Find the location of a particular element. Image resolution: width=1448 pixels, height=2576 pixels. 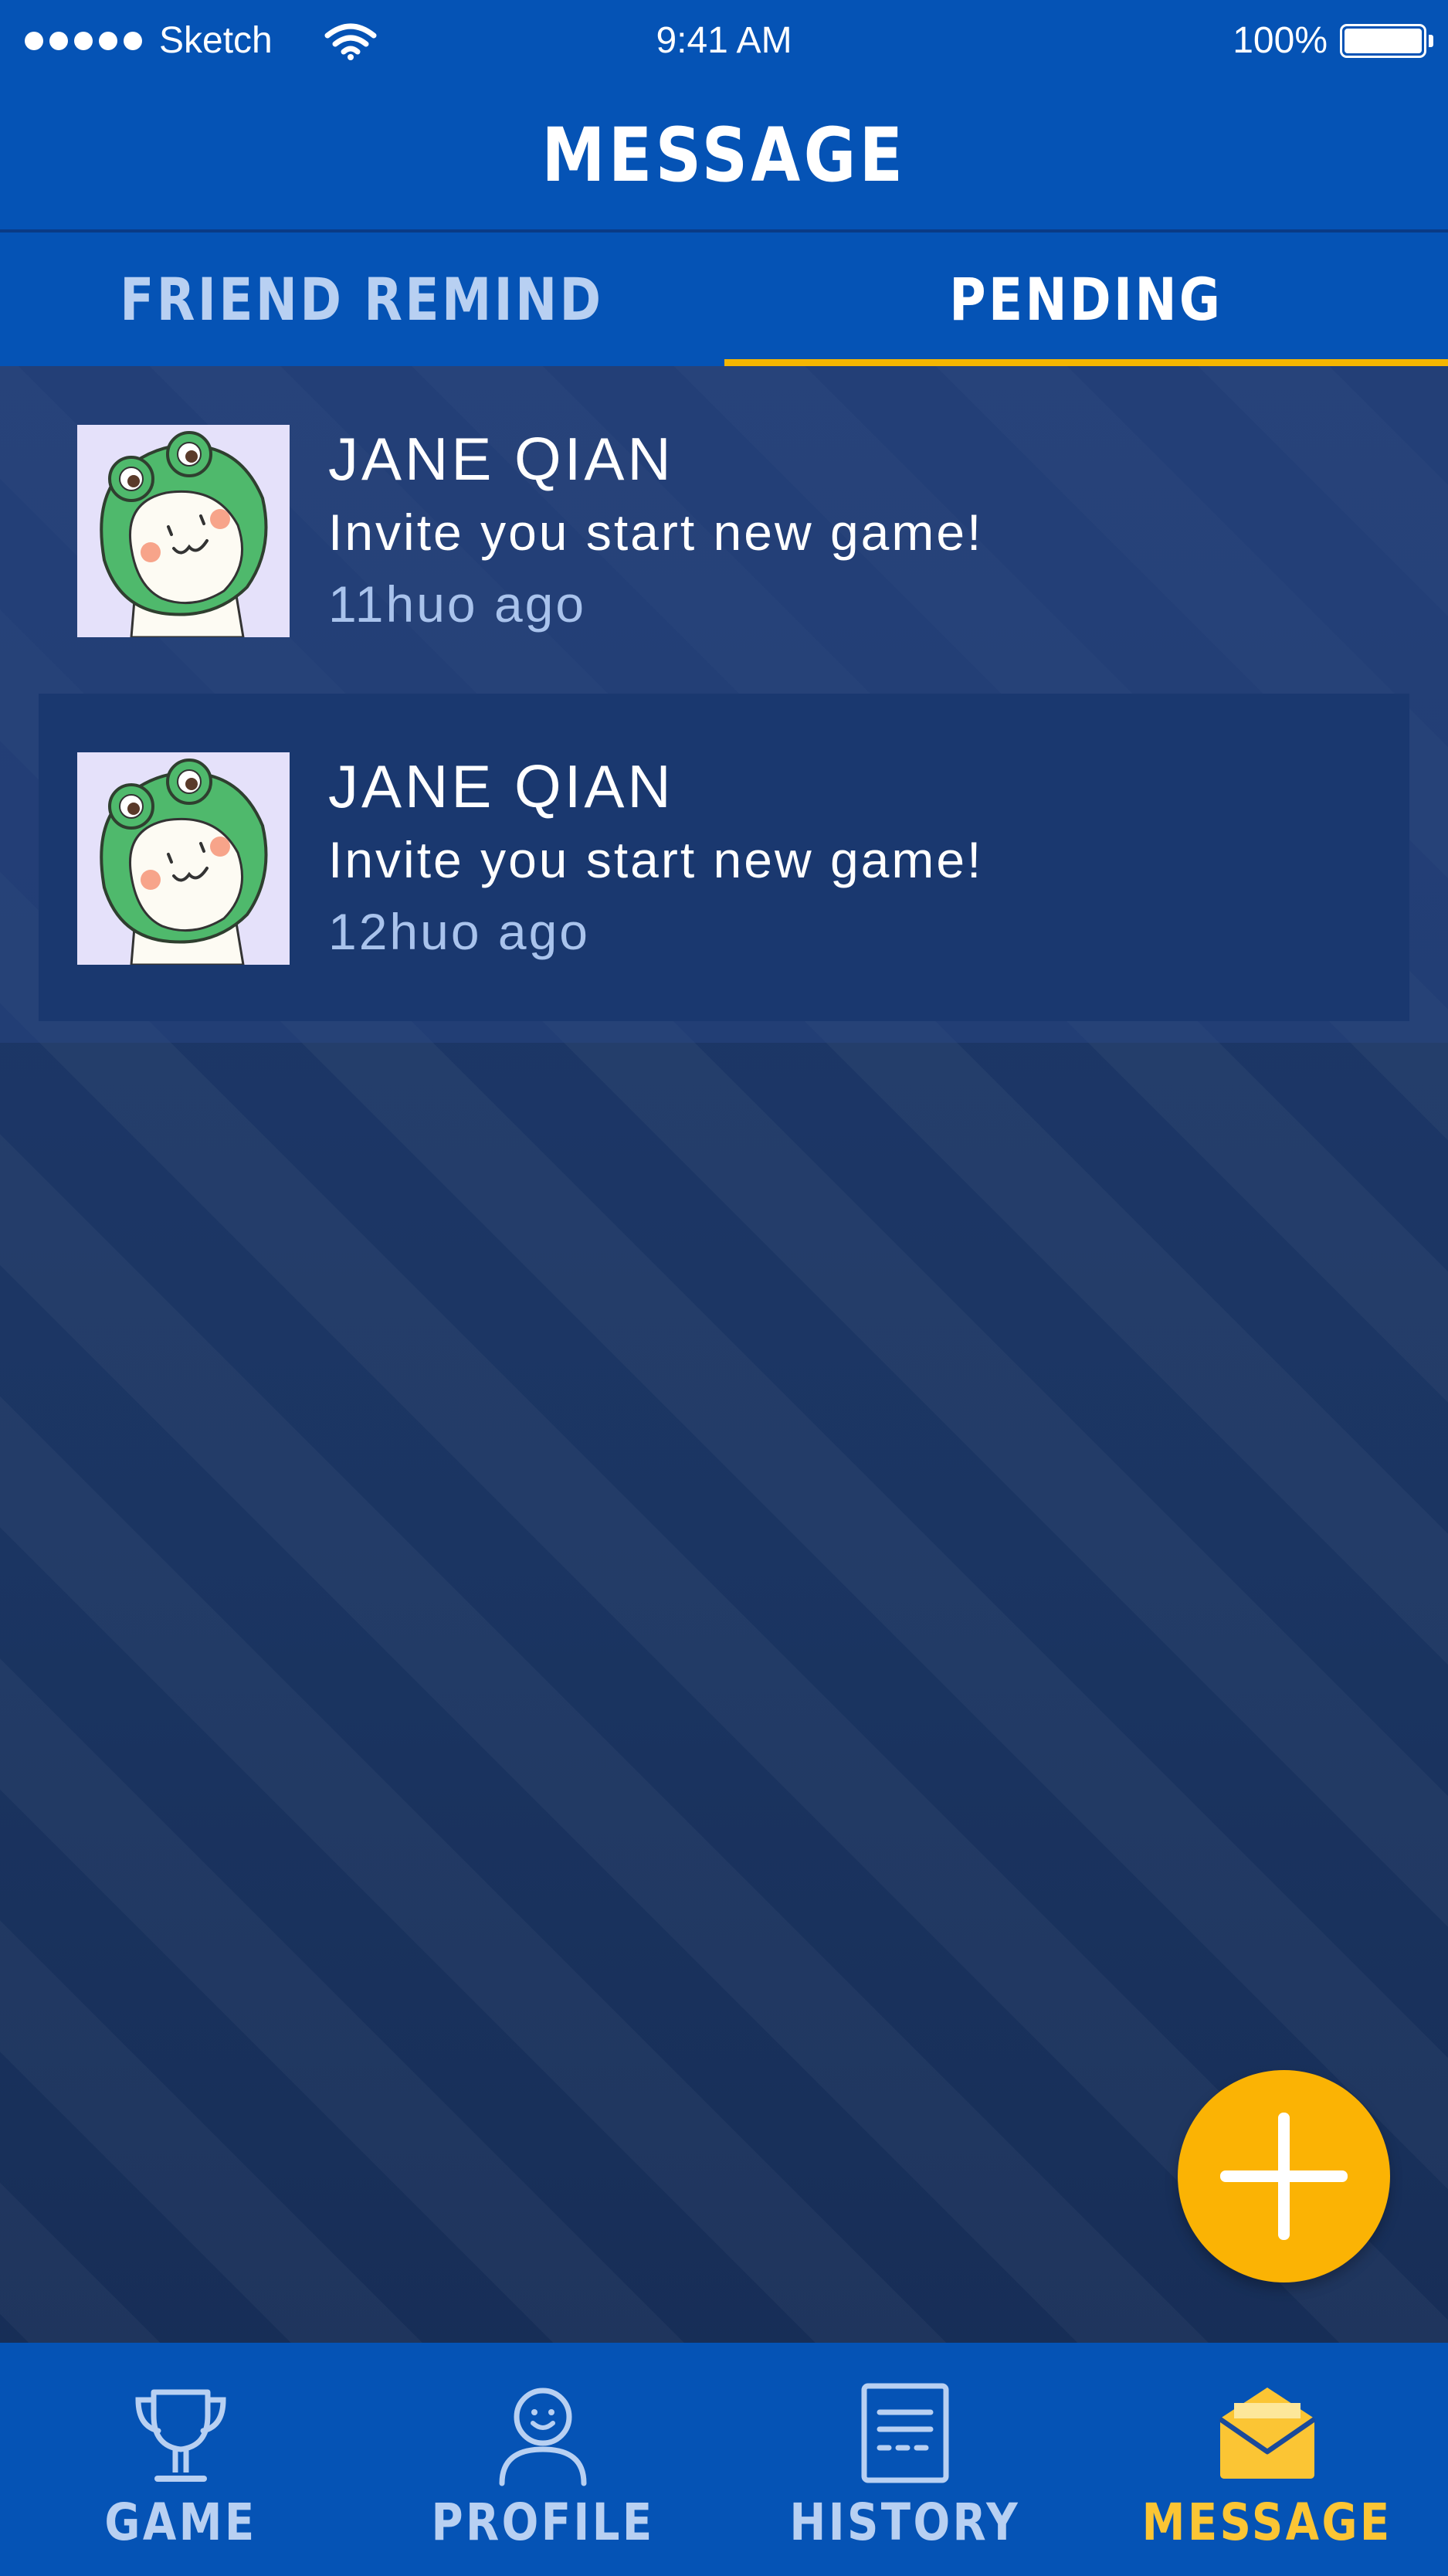

status-bar: Sketch 9:41 AM 100% is located at coordinates (724, 40).